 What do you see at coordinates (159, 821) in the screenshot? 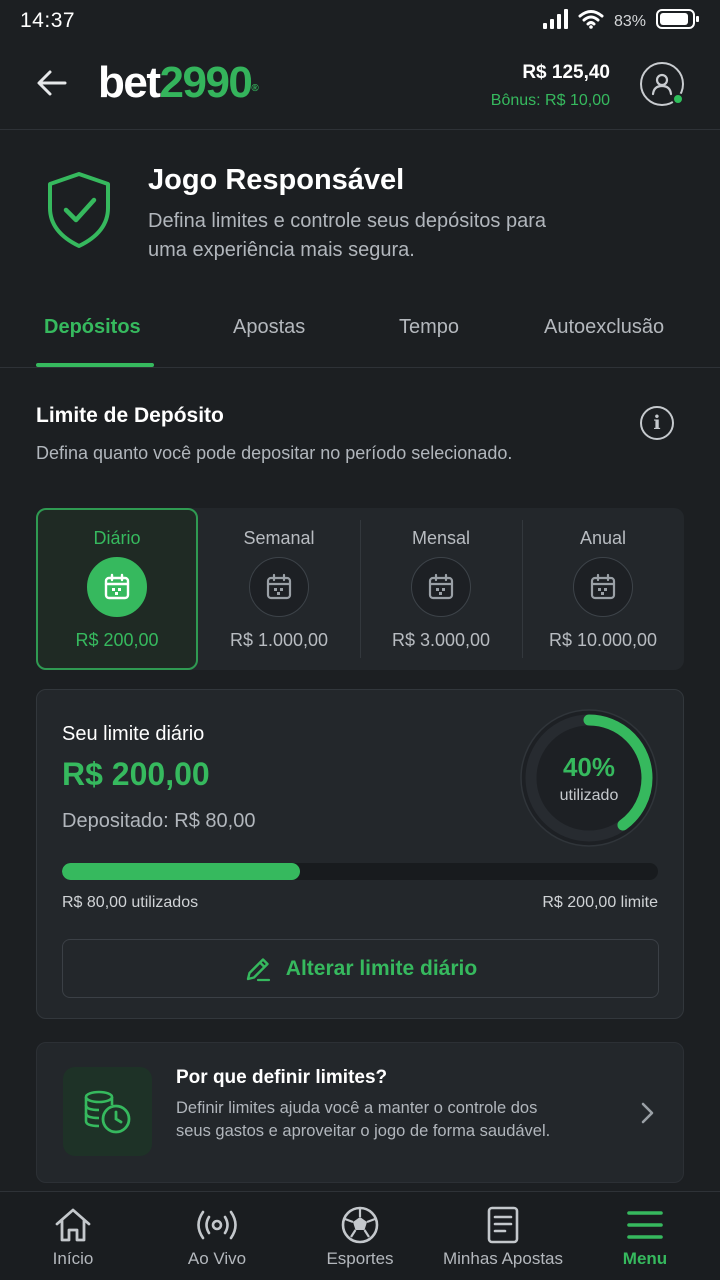
I see `deposited-amount: Depositado: R$ 80,00` at bounding box center [159, 821].